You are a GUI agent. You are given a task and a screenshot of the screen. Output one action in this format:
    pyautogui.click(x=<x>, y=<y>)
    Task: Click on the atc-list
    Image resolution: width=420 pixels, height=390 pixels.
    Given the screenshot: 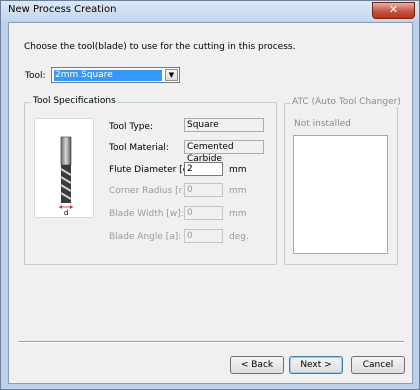 What is the action you would take?
    pyautogui.click(x=340, y=194)
    